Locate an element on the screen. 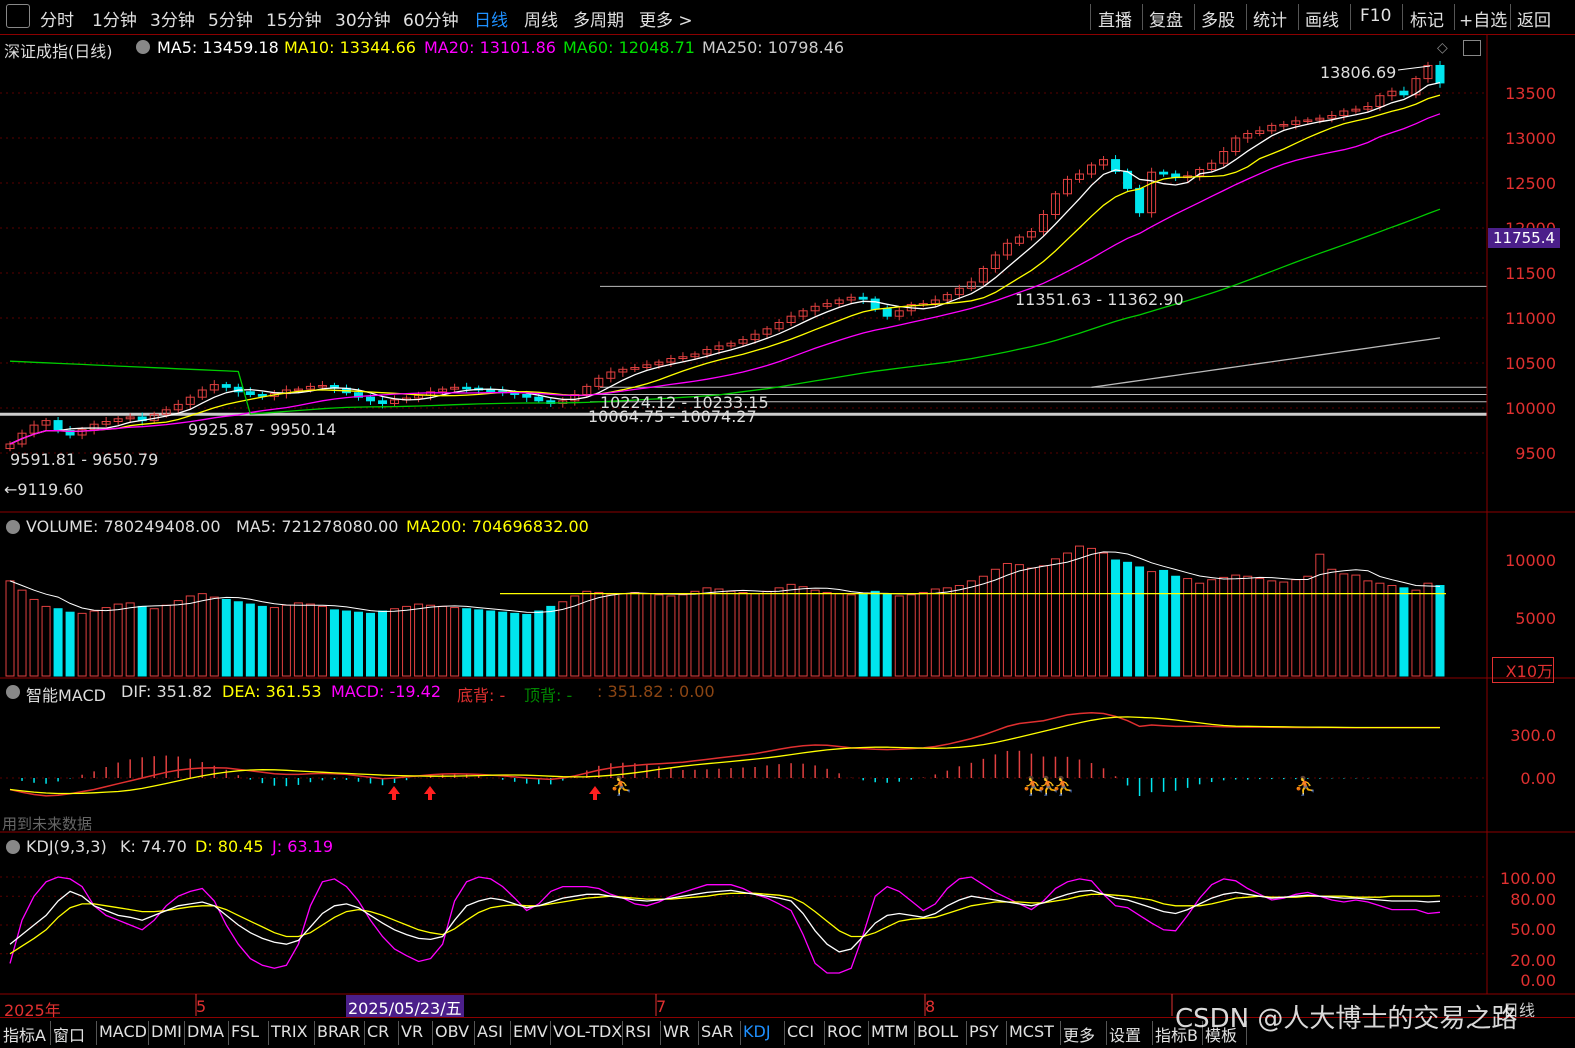 This screenshot has width=1575, height=1048. volume-tick: 5000 is located at coordinates (1535, 618).